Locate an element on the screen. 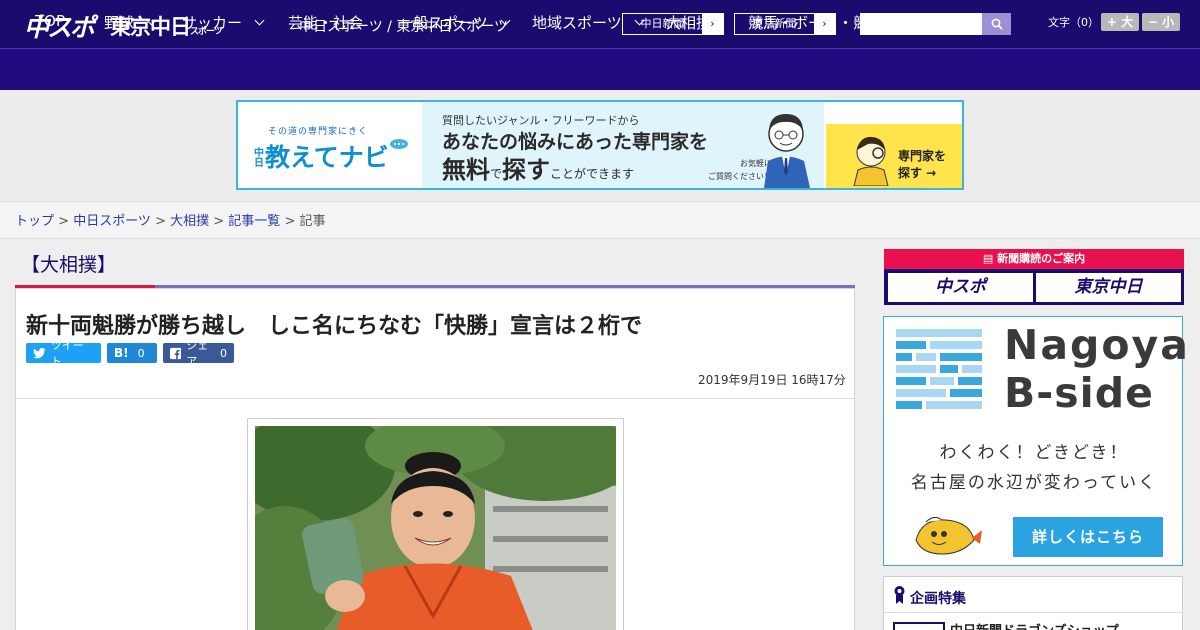  ad-line1: 質問したいジャンル・フリーワードから is located at coordinates (541, 120).